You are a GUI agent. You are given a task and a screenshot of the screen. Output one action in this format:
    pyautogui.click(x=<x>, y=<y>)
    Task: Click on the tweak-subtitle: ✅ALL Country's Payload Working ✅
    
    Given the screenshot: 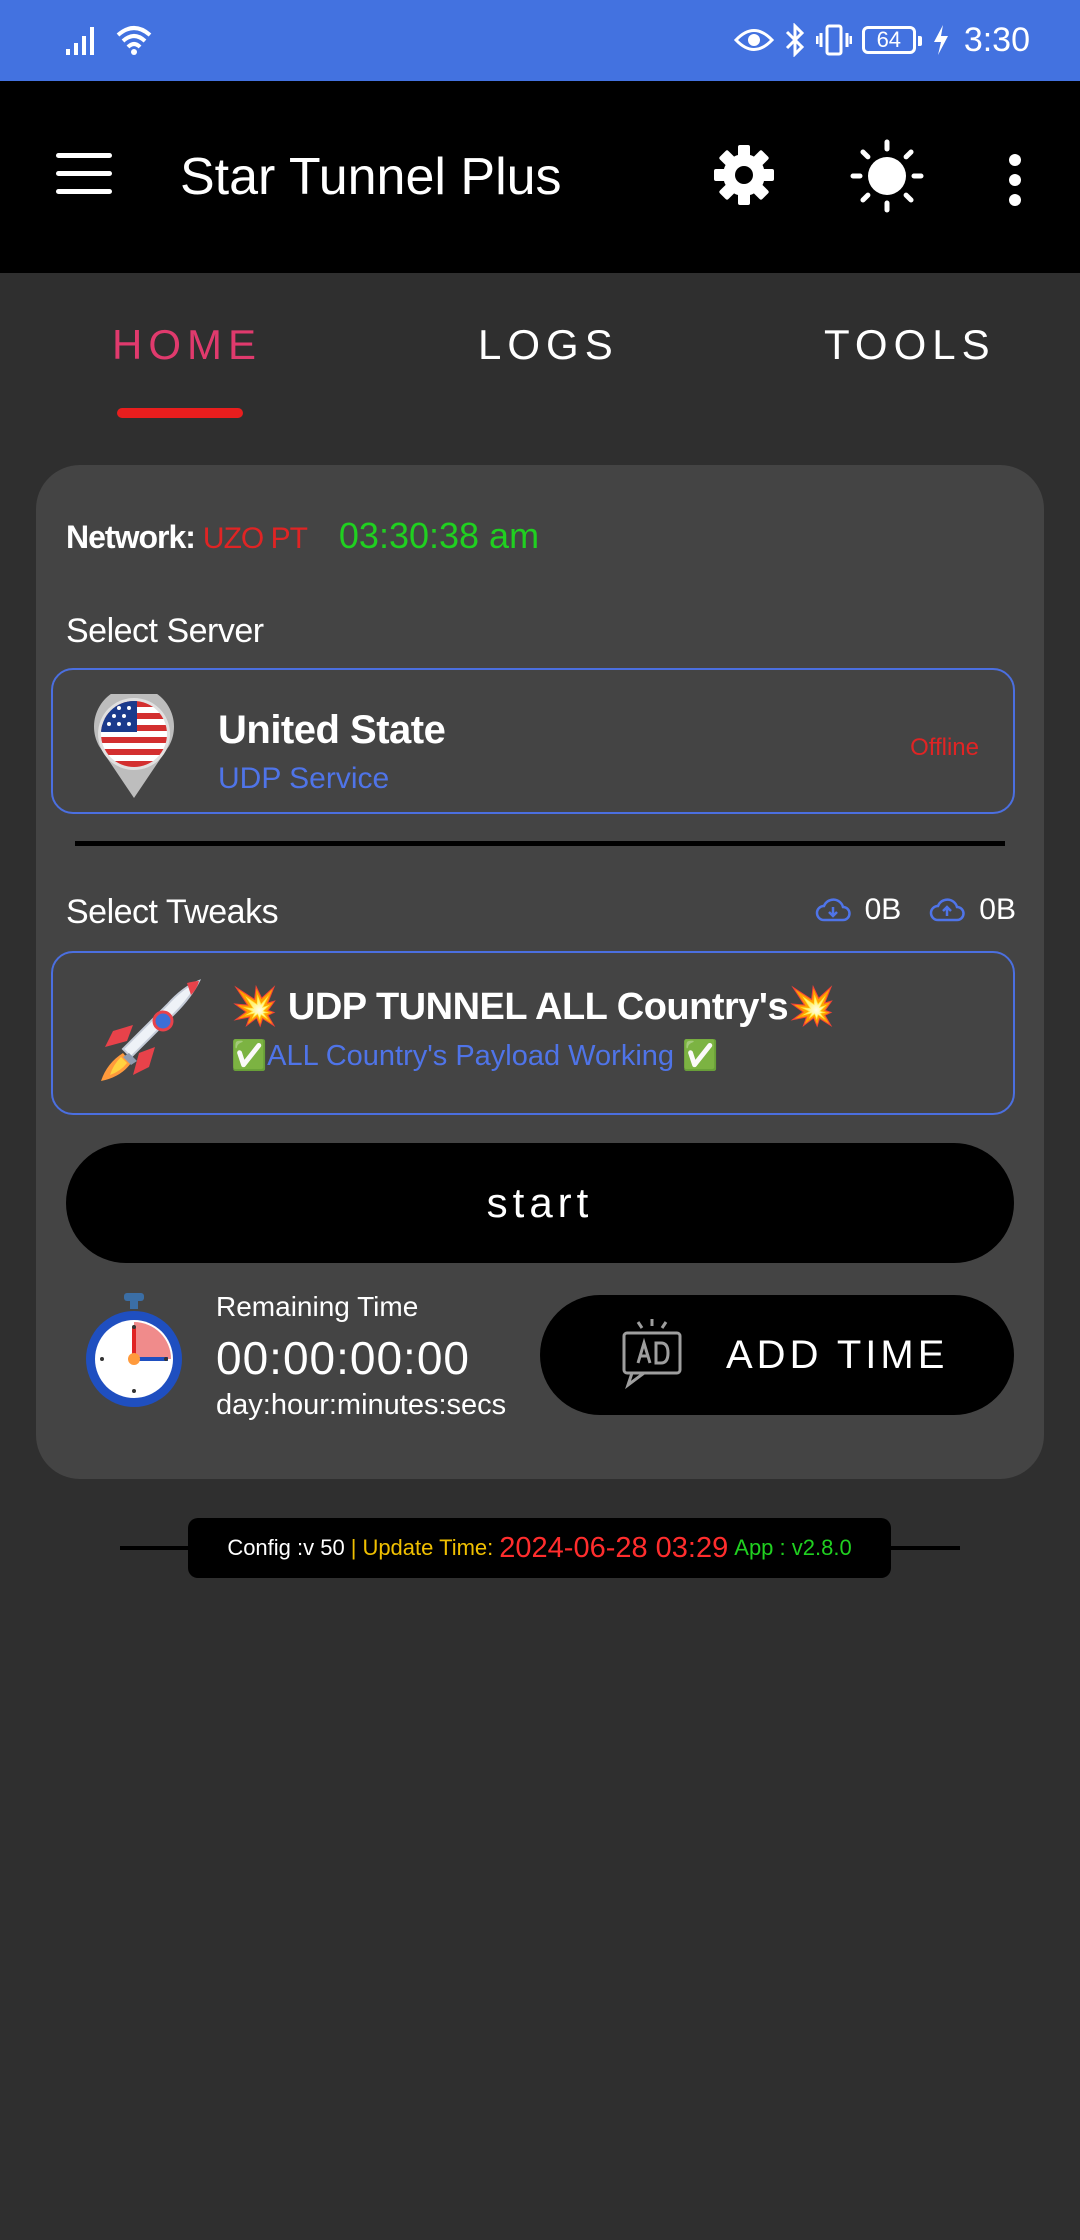 What is the action you would take?
    pyautogui.click(x=475, y=1056)
    